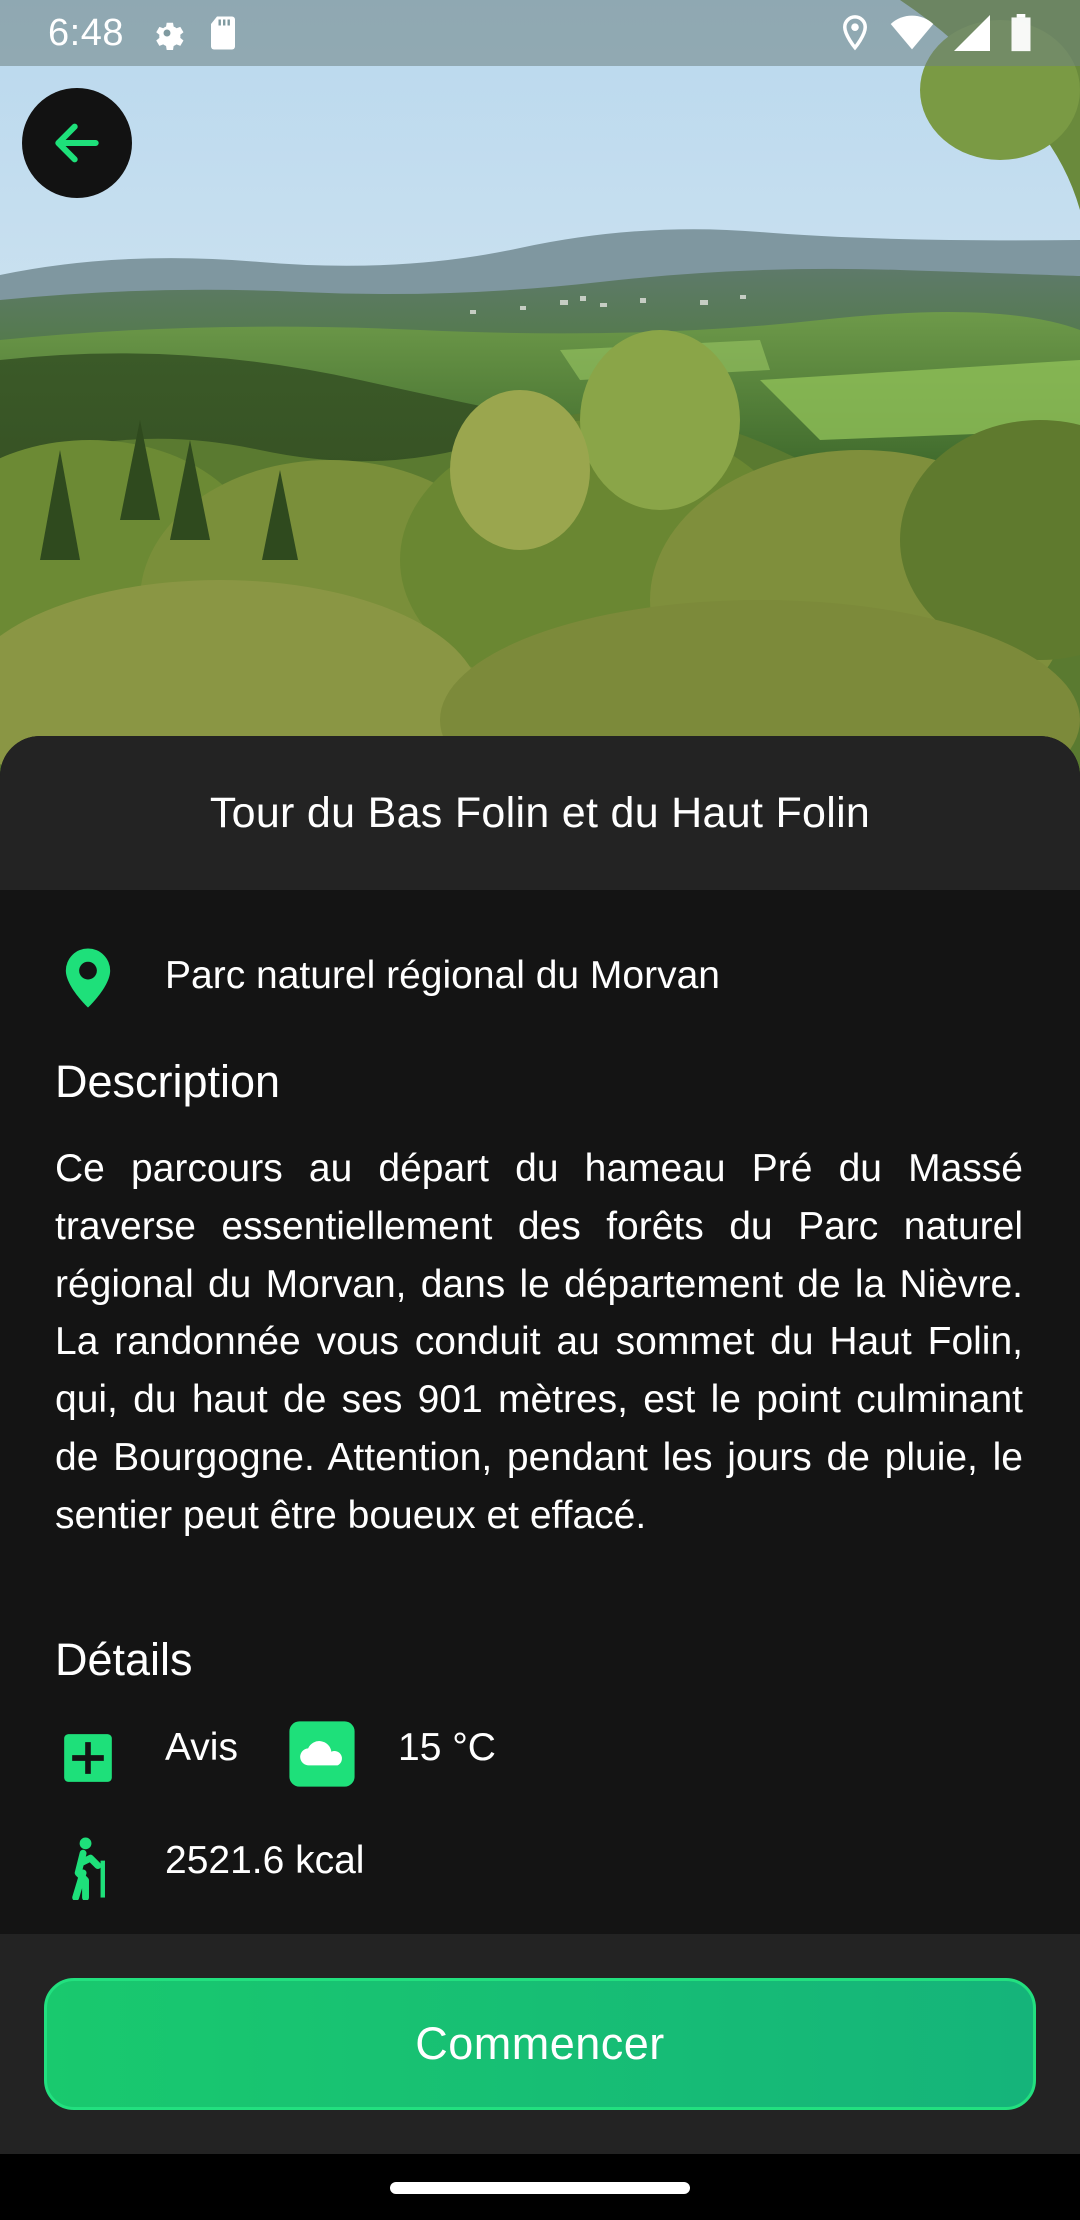  I want to click on start-button-label: Commencer, so click(540, 2043).